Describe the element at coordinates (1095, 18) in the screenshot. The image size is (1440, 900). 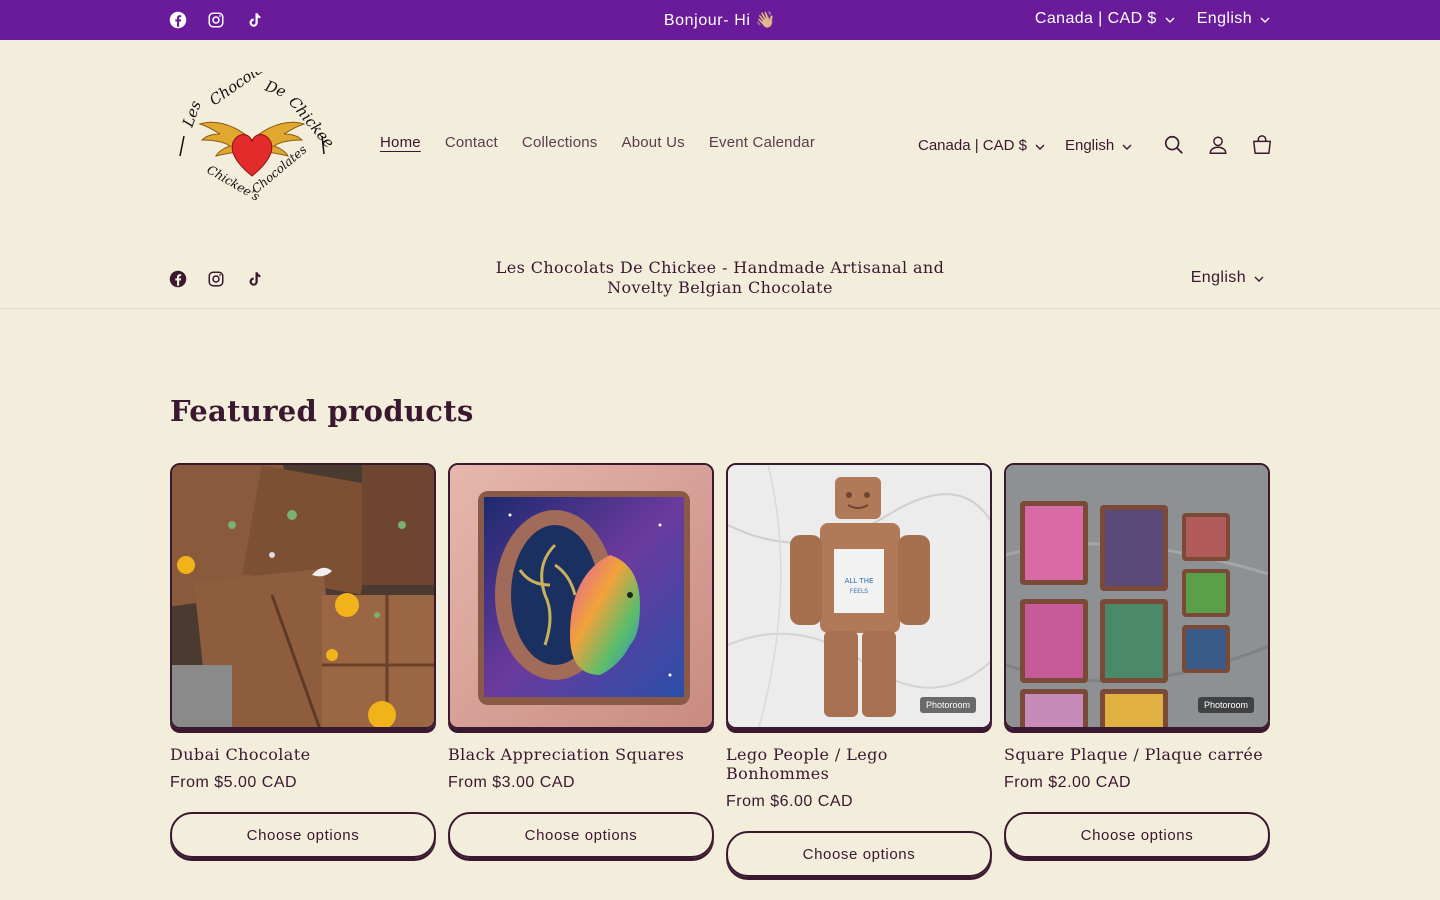
I see `currency-label: Canada | CAD $` at that location.